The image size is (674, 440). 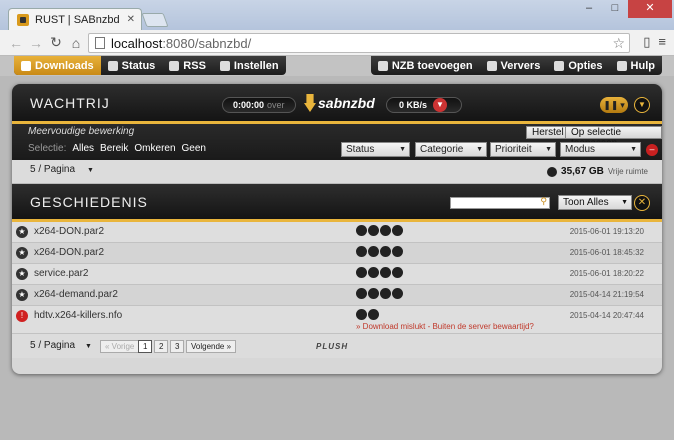 I want to click on refresh-icon, so click(x=491, y=65).